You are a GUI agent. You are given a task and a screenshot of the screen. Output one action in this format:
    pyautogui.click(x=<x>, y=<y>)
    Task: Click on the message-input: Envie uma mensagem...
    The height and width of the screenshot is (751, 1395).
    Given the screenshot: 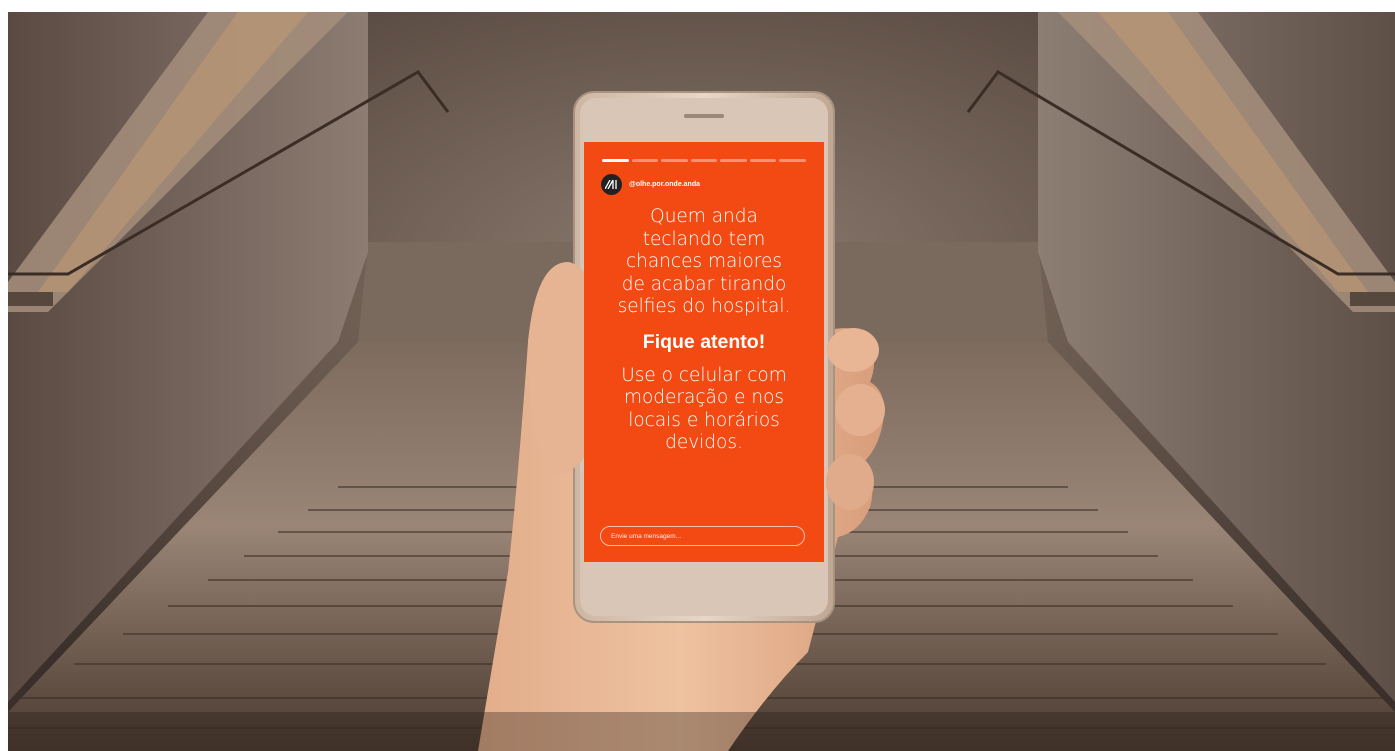 What is the action you would take?
    pyautogui.click(x=702, y=536)
    